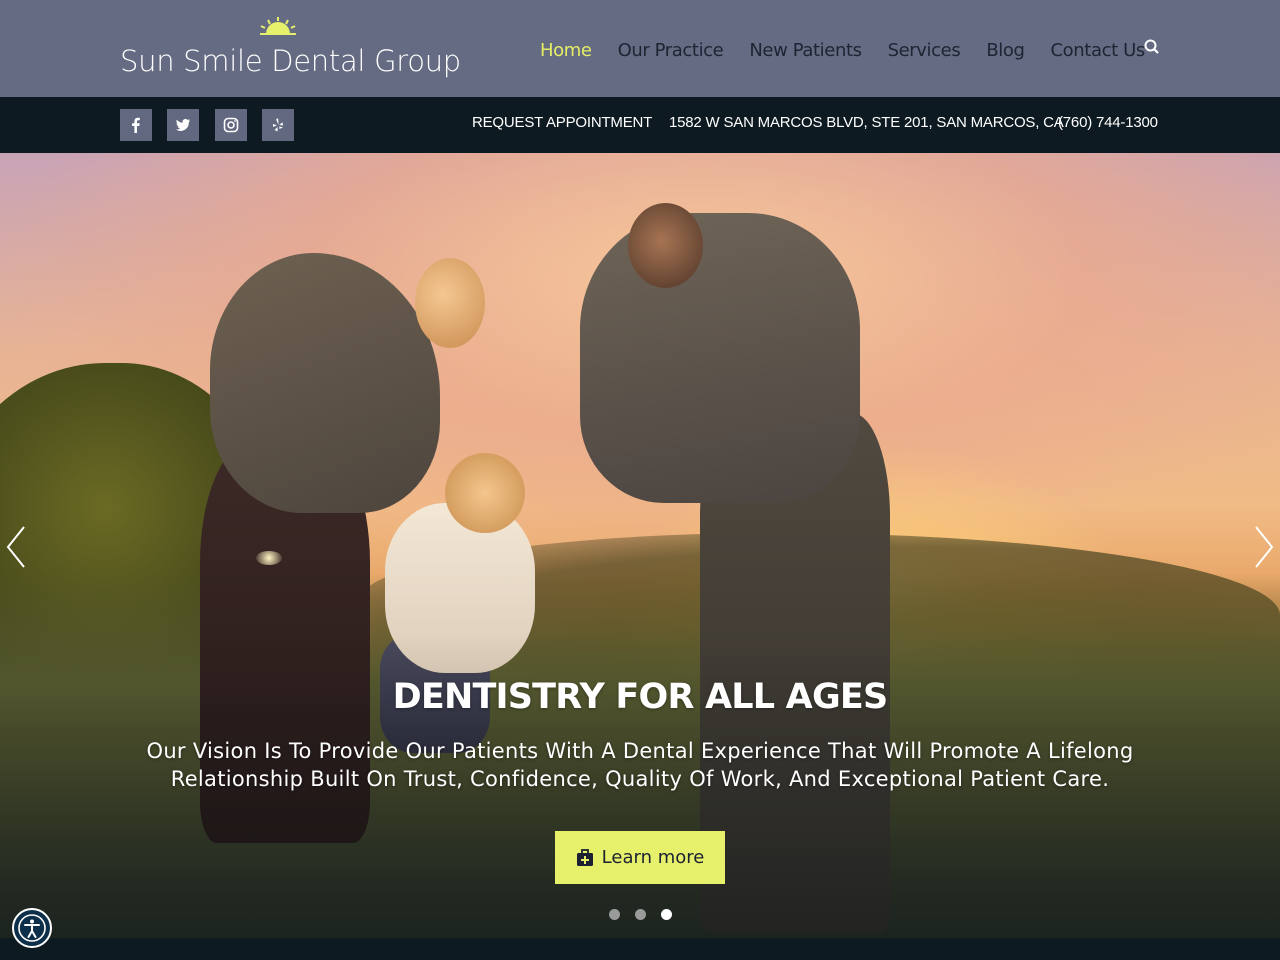 The width and height of the screenshot is (1280, 960). What do you see at coordinates (648, 915) in the screenshot?
I see `slider-dots` at bounding box center [648, 915].